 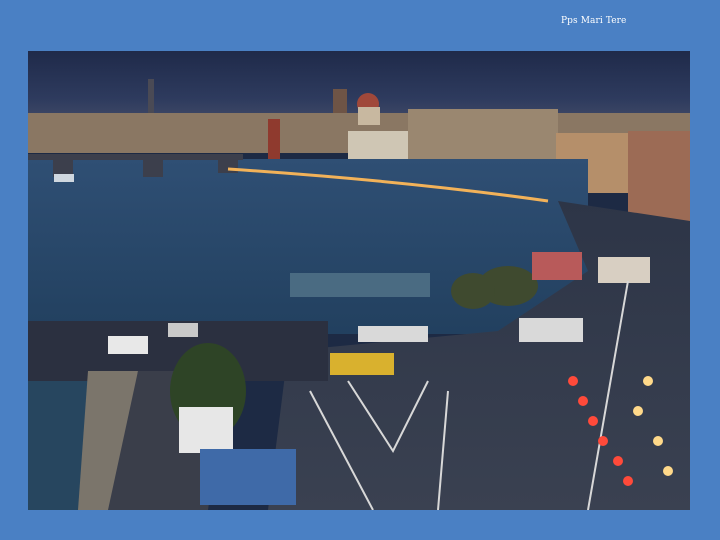 What do you see at coordinates (594, 21) in the screenshot?
I see `slide-caption: Pps Mari Tere` at bounding box center [594, 21].